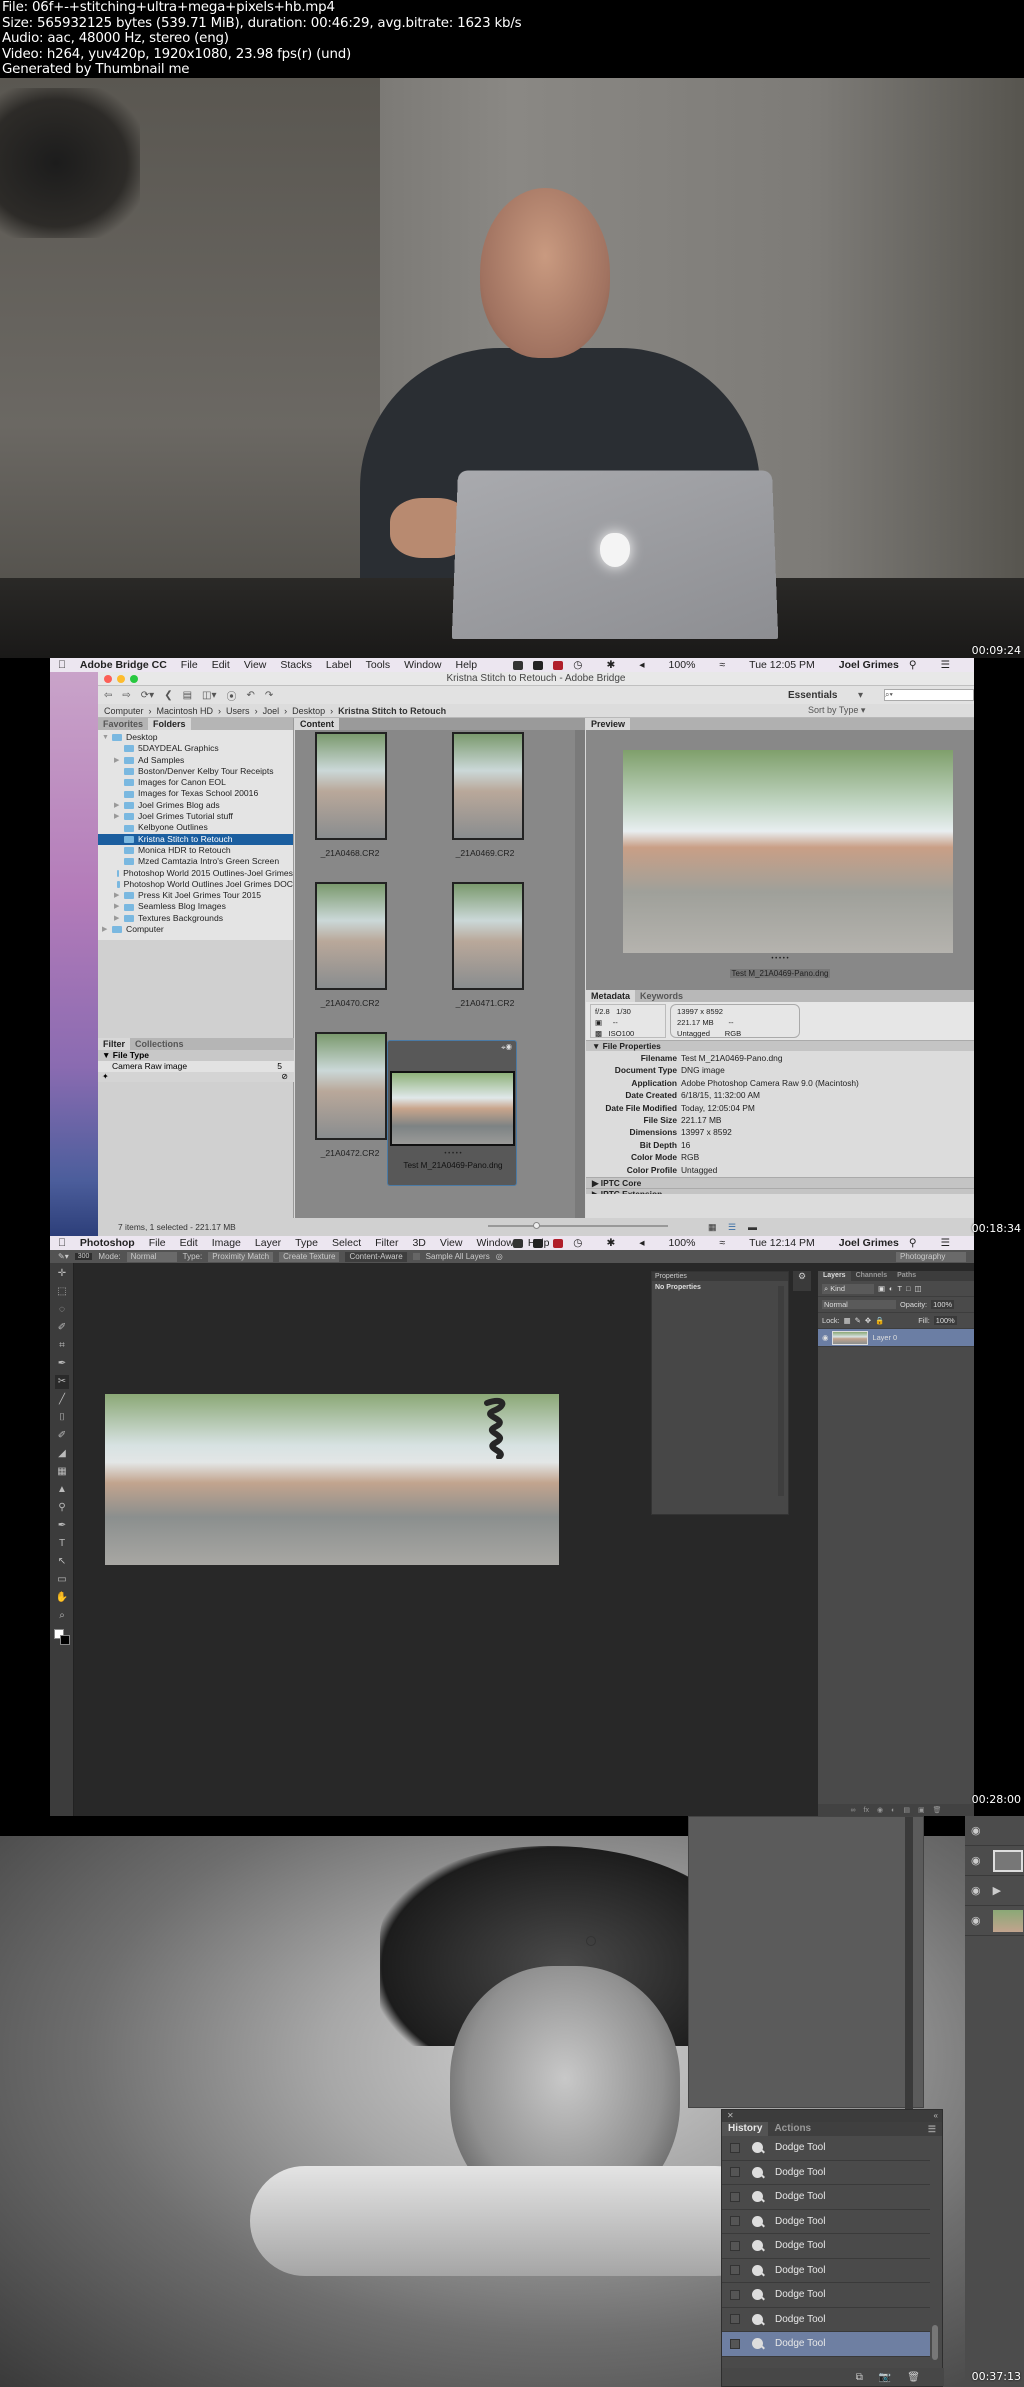 The height and width of the screenshot is (2387, 1024). Describe the element at coordinates (418, 1243) in the screenshot. I see `menu-3d: 3D` at that location.